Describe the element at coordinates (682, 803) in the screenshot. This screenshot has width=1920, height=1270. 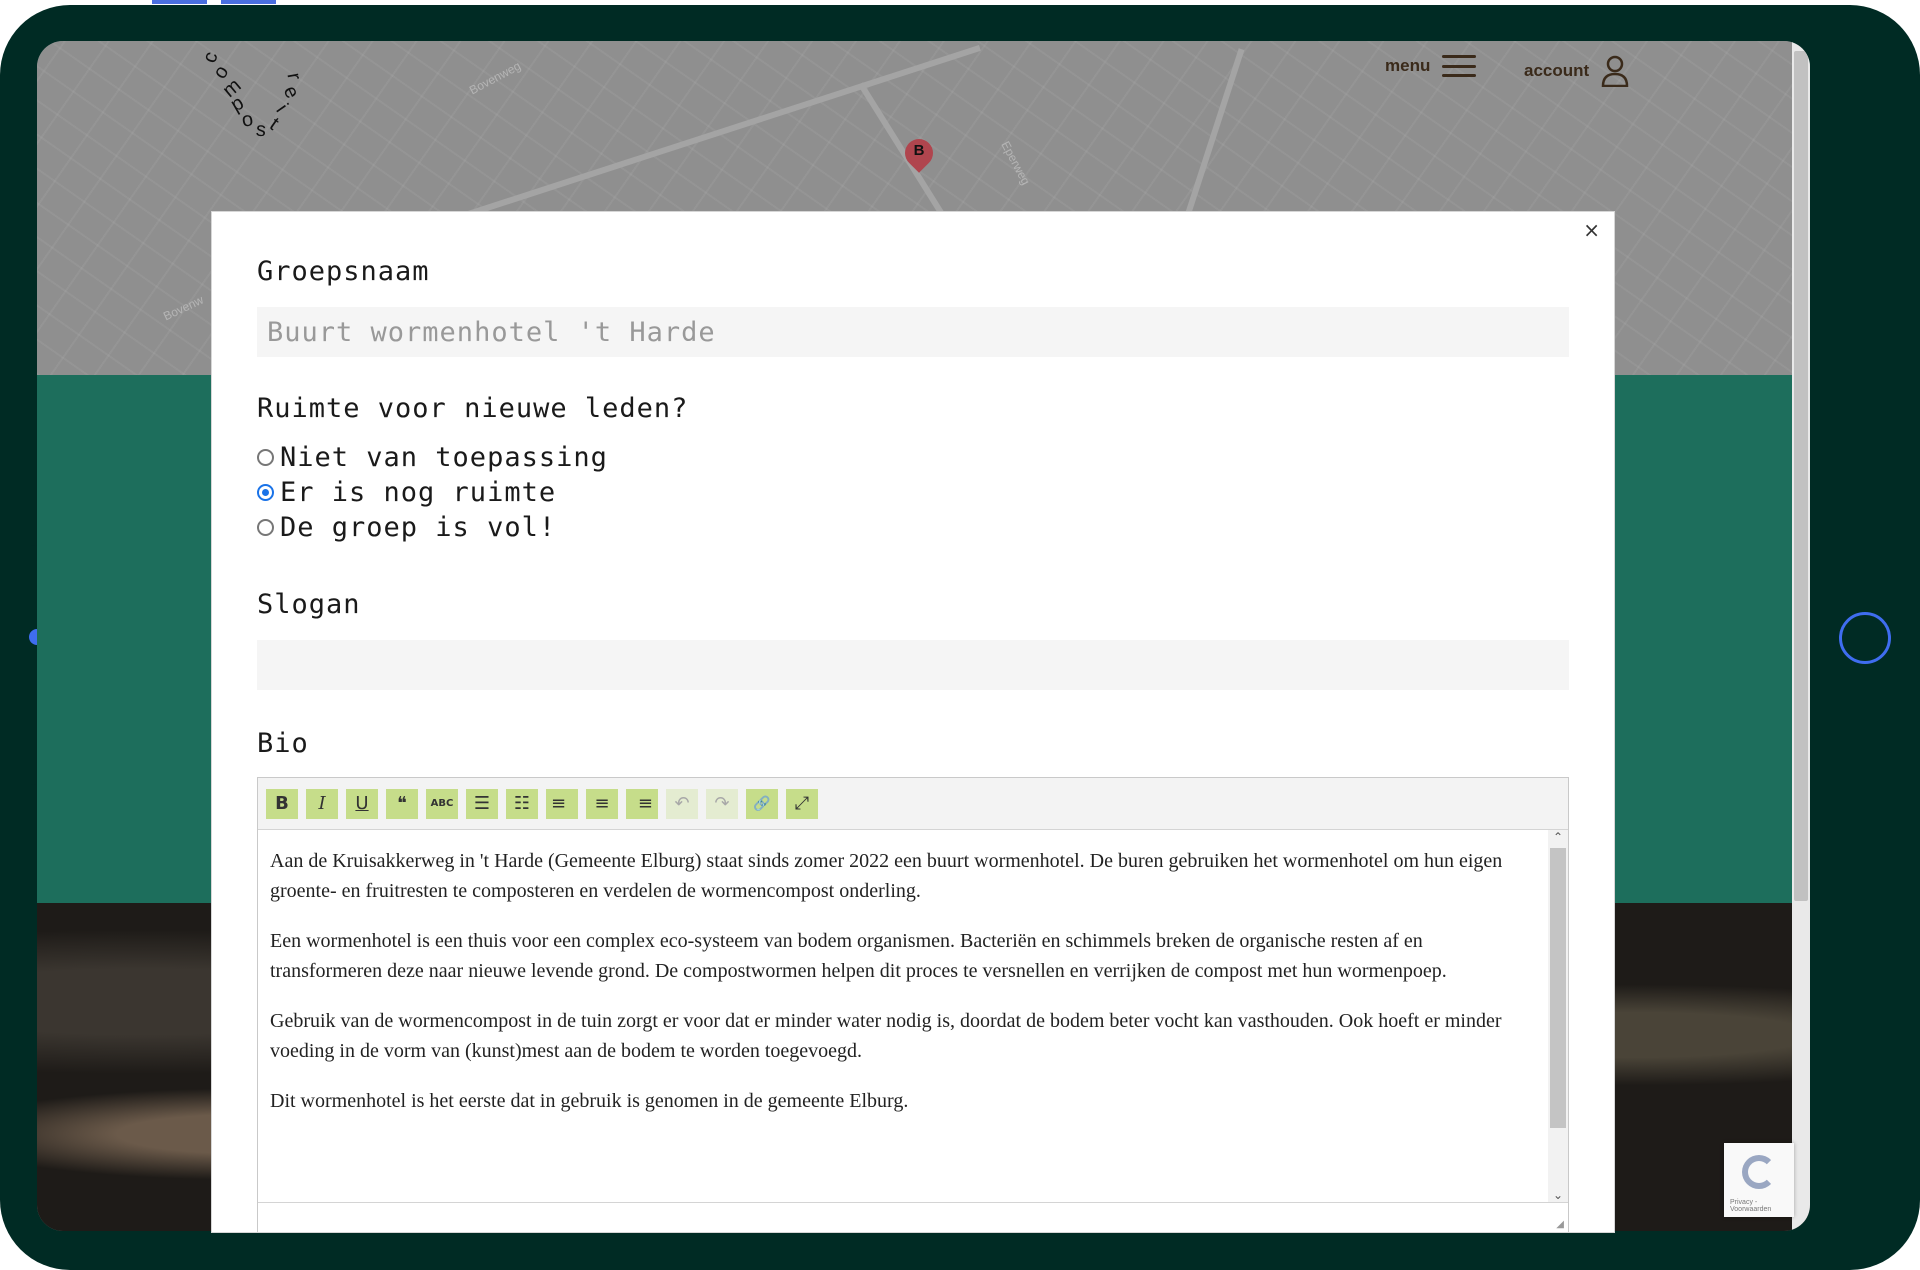
I see `undo-icon: ↶` at that location.